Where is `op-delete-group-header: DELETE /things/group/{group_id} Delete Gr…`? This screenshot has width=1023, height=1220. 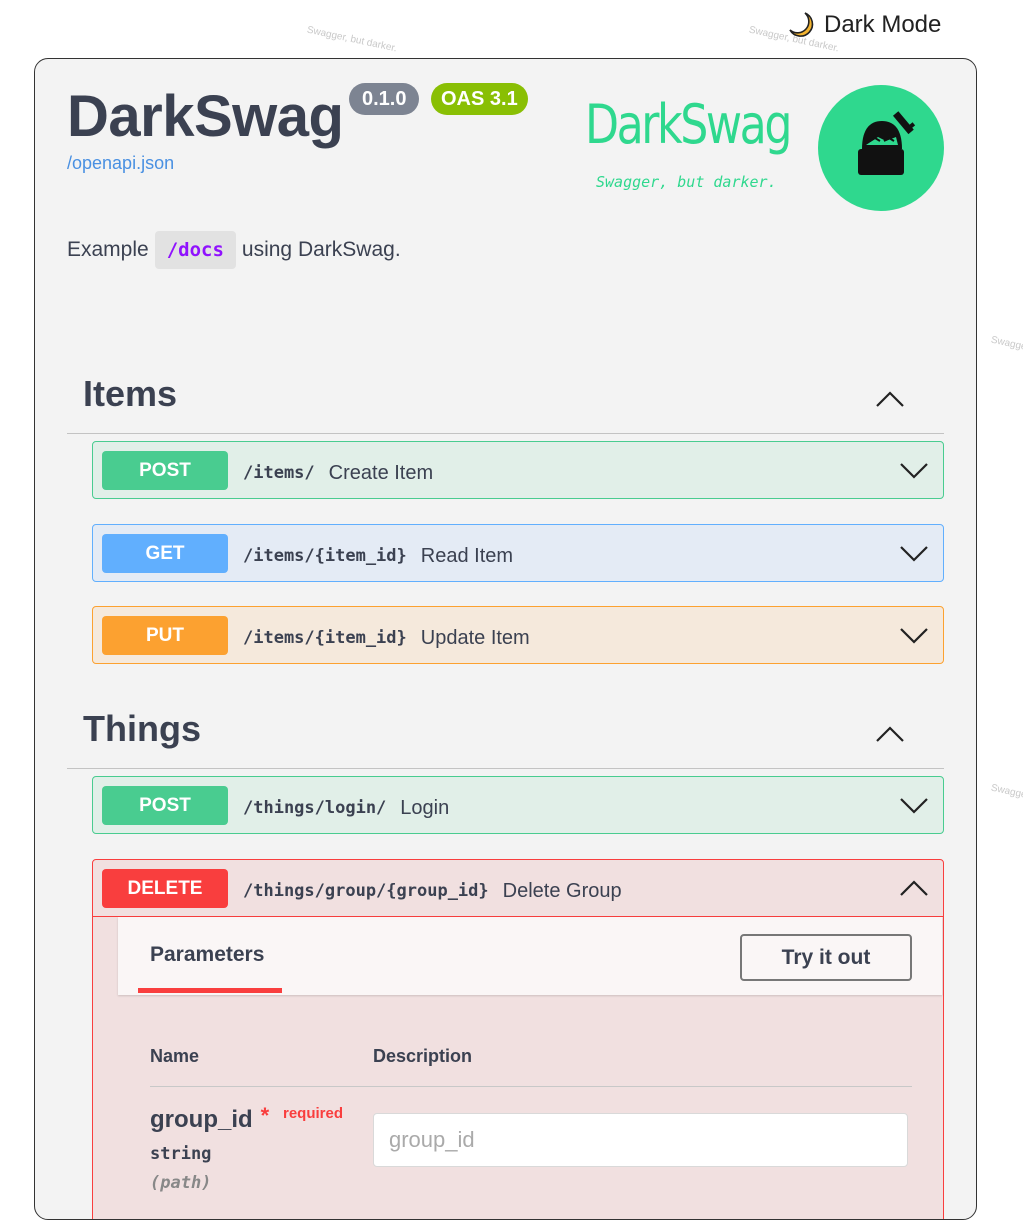 op-delete-group-header: DELETE /things/group/{group_id} Delete Gr… is located at coordinates (518, 888).